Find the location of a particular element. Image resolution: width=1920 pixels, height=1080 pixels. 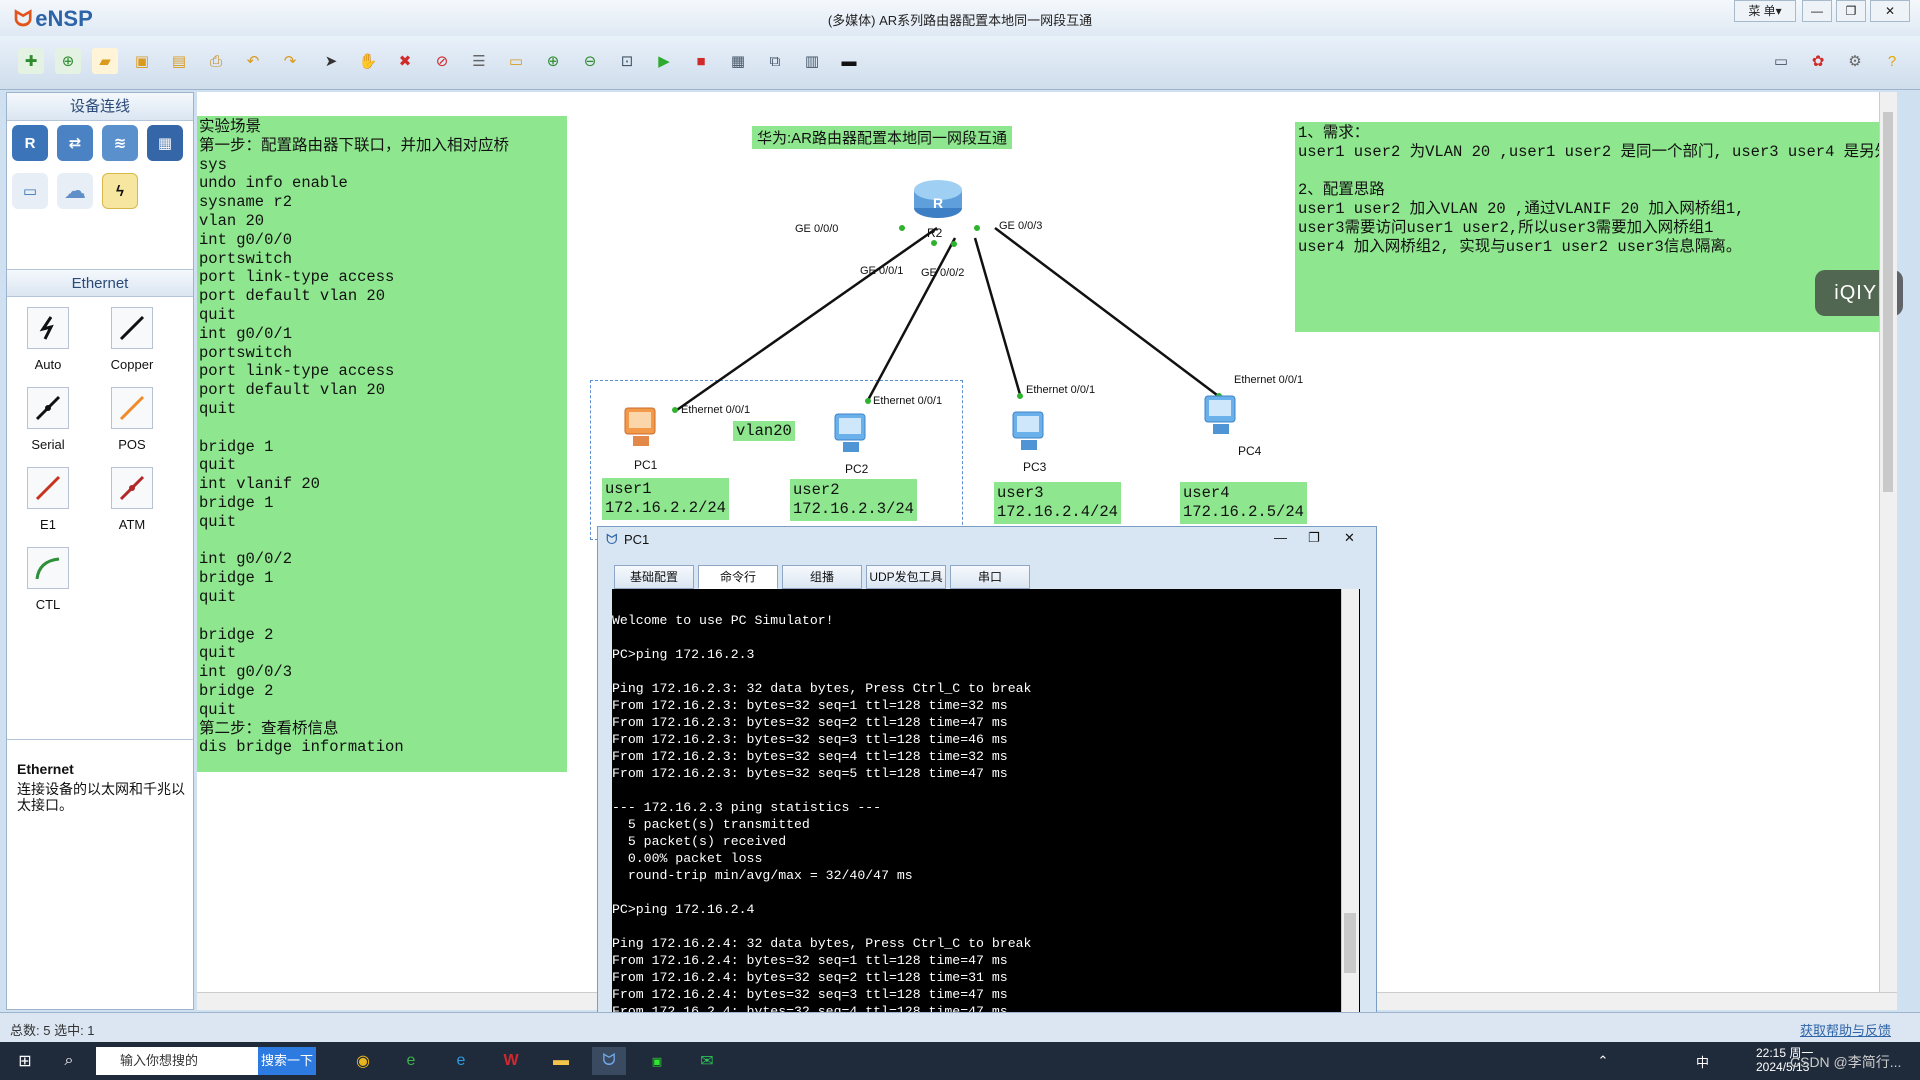

link-r2-pc1 is located at coordinates (805, 320).